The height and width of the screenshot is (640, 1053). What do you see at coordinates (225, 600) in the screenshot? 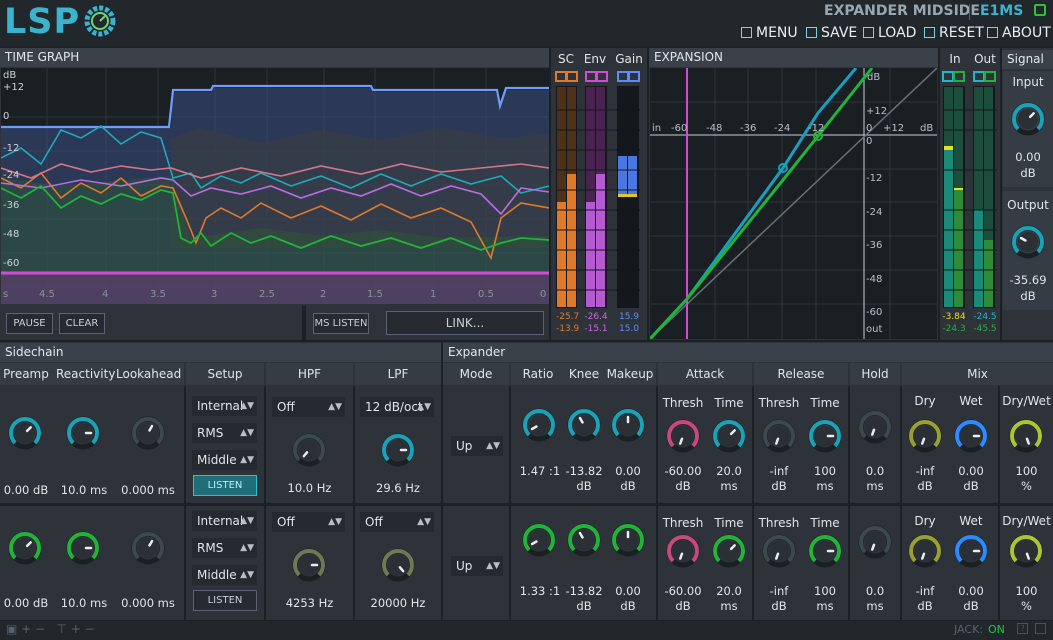
I see `sc2-listen-button: LISTEN` at bounding box center [225, 600].